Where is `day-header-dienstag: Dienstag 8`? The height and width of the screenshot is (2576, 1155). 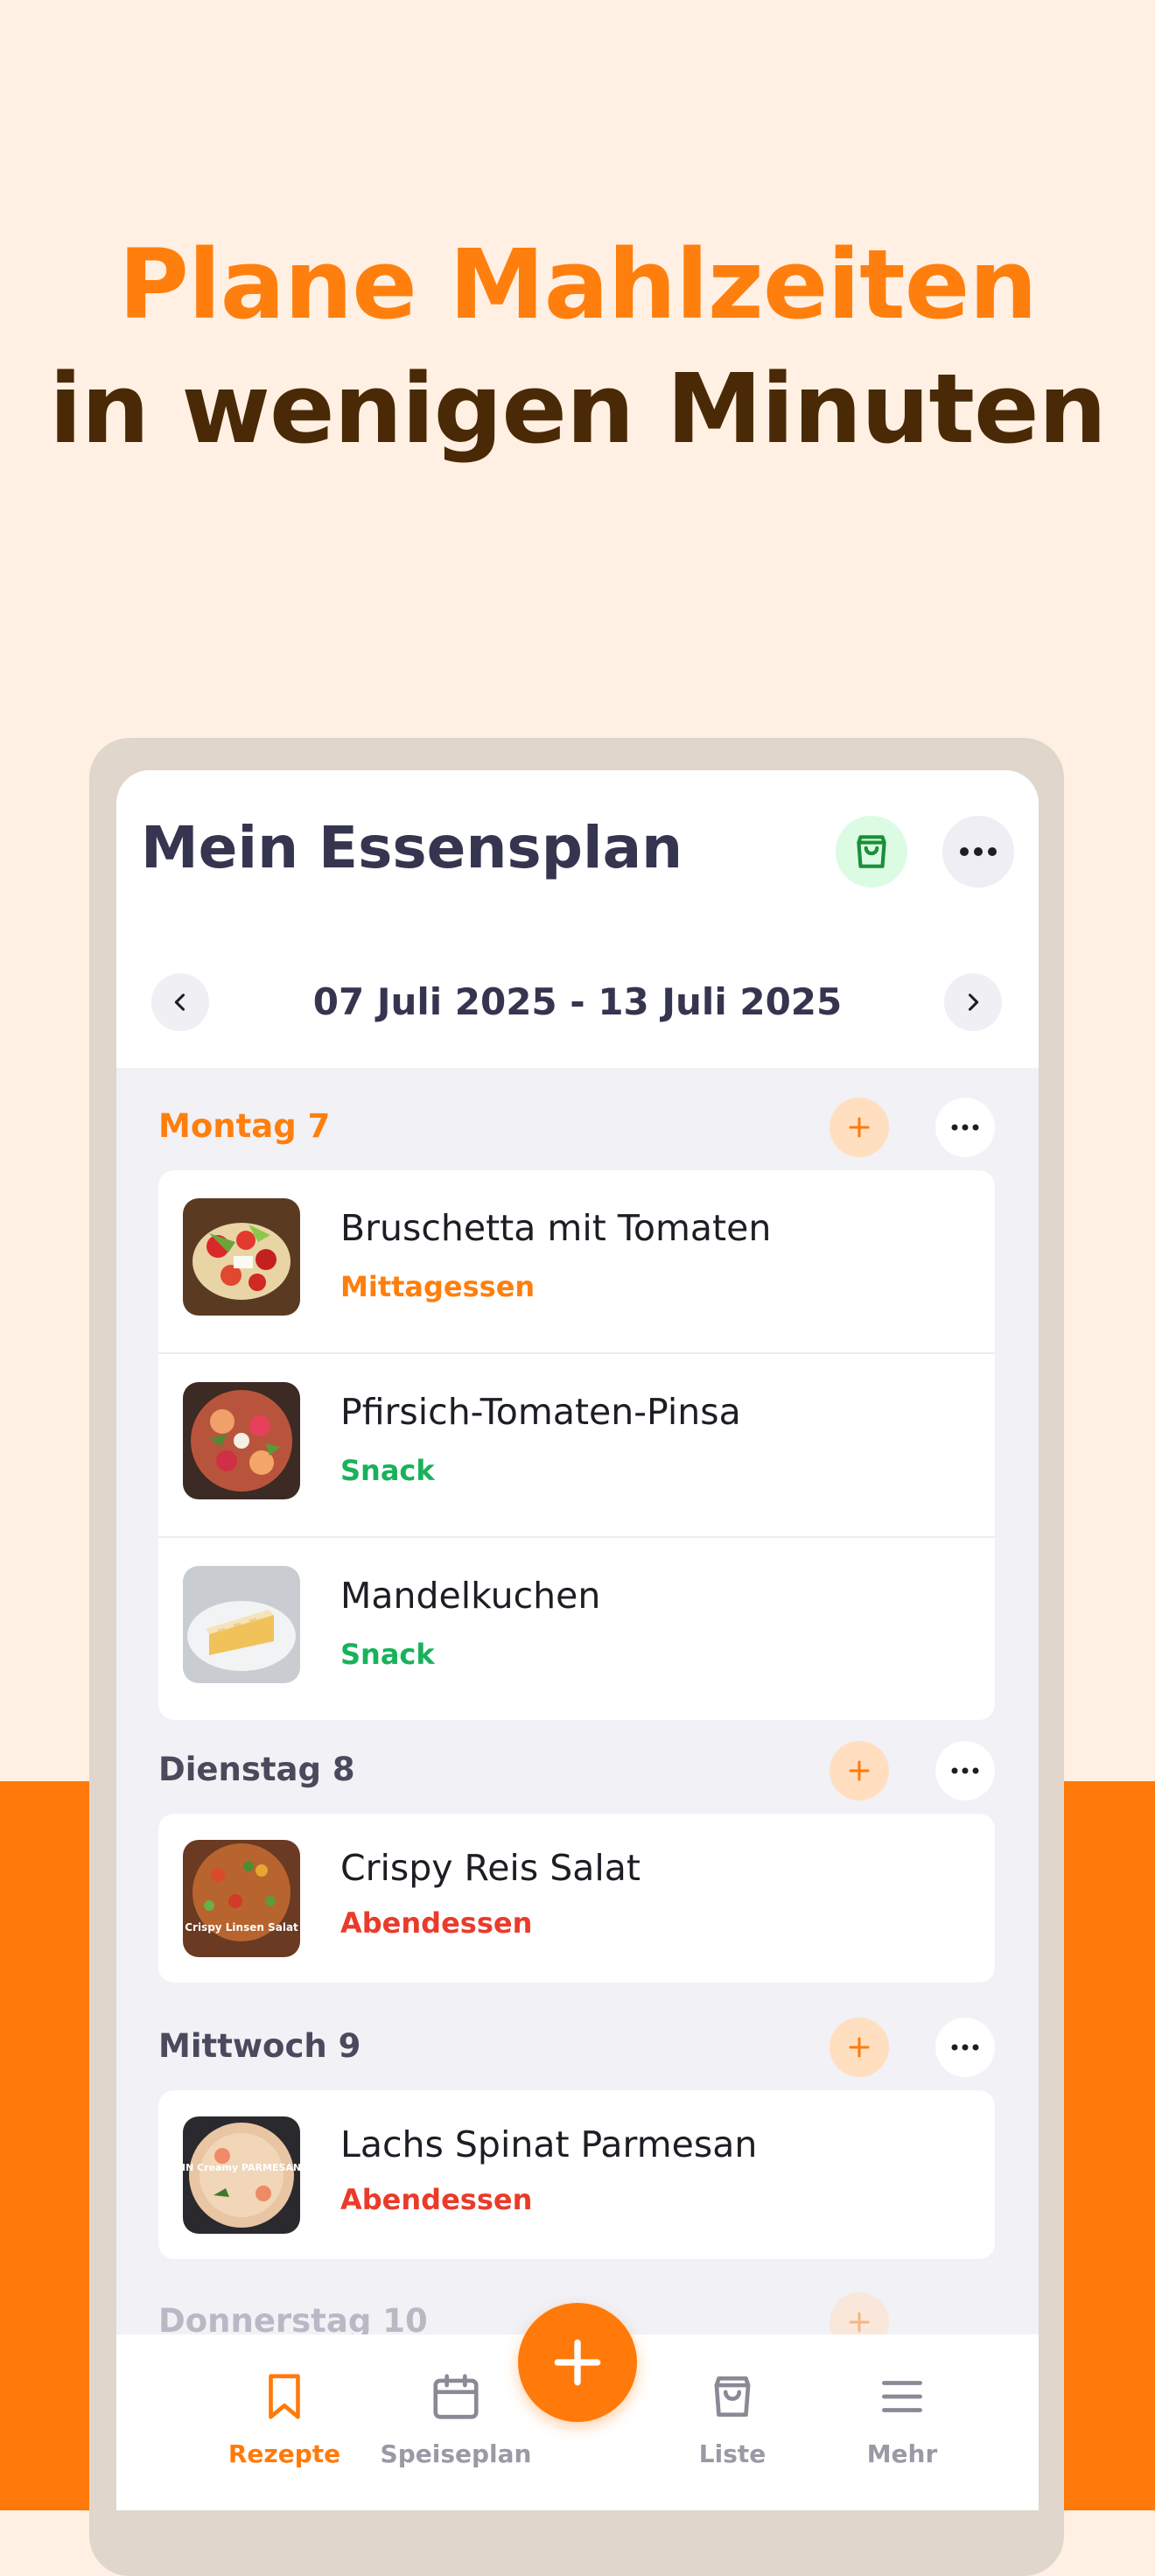
day-header-dienstag: Dienstag 8 is located at coordinates (256, 1769).